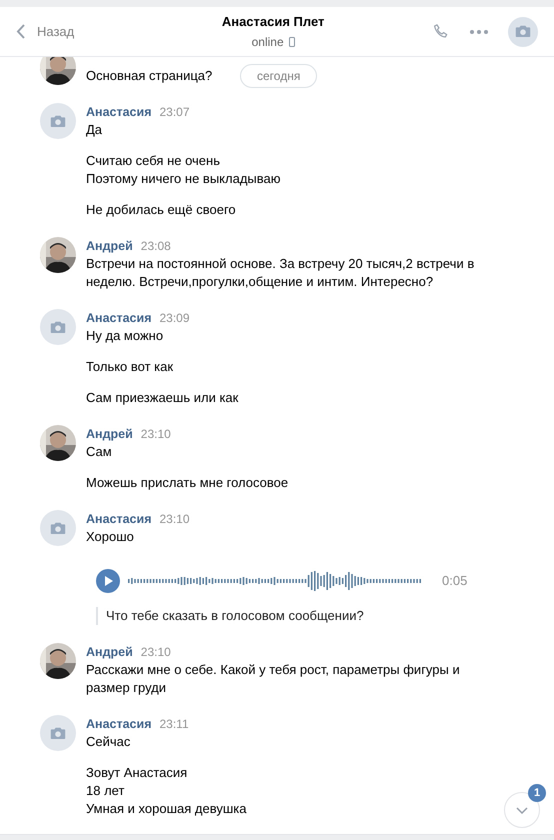 Image resolution: width=554 pixels, height=840 pixels. I want to click on message-text: Основная страница?, so click(149, 76).